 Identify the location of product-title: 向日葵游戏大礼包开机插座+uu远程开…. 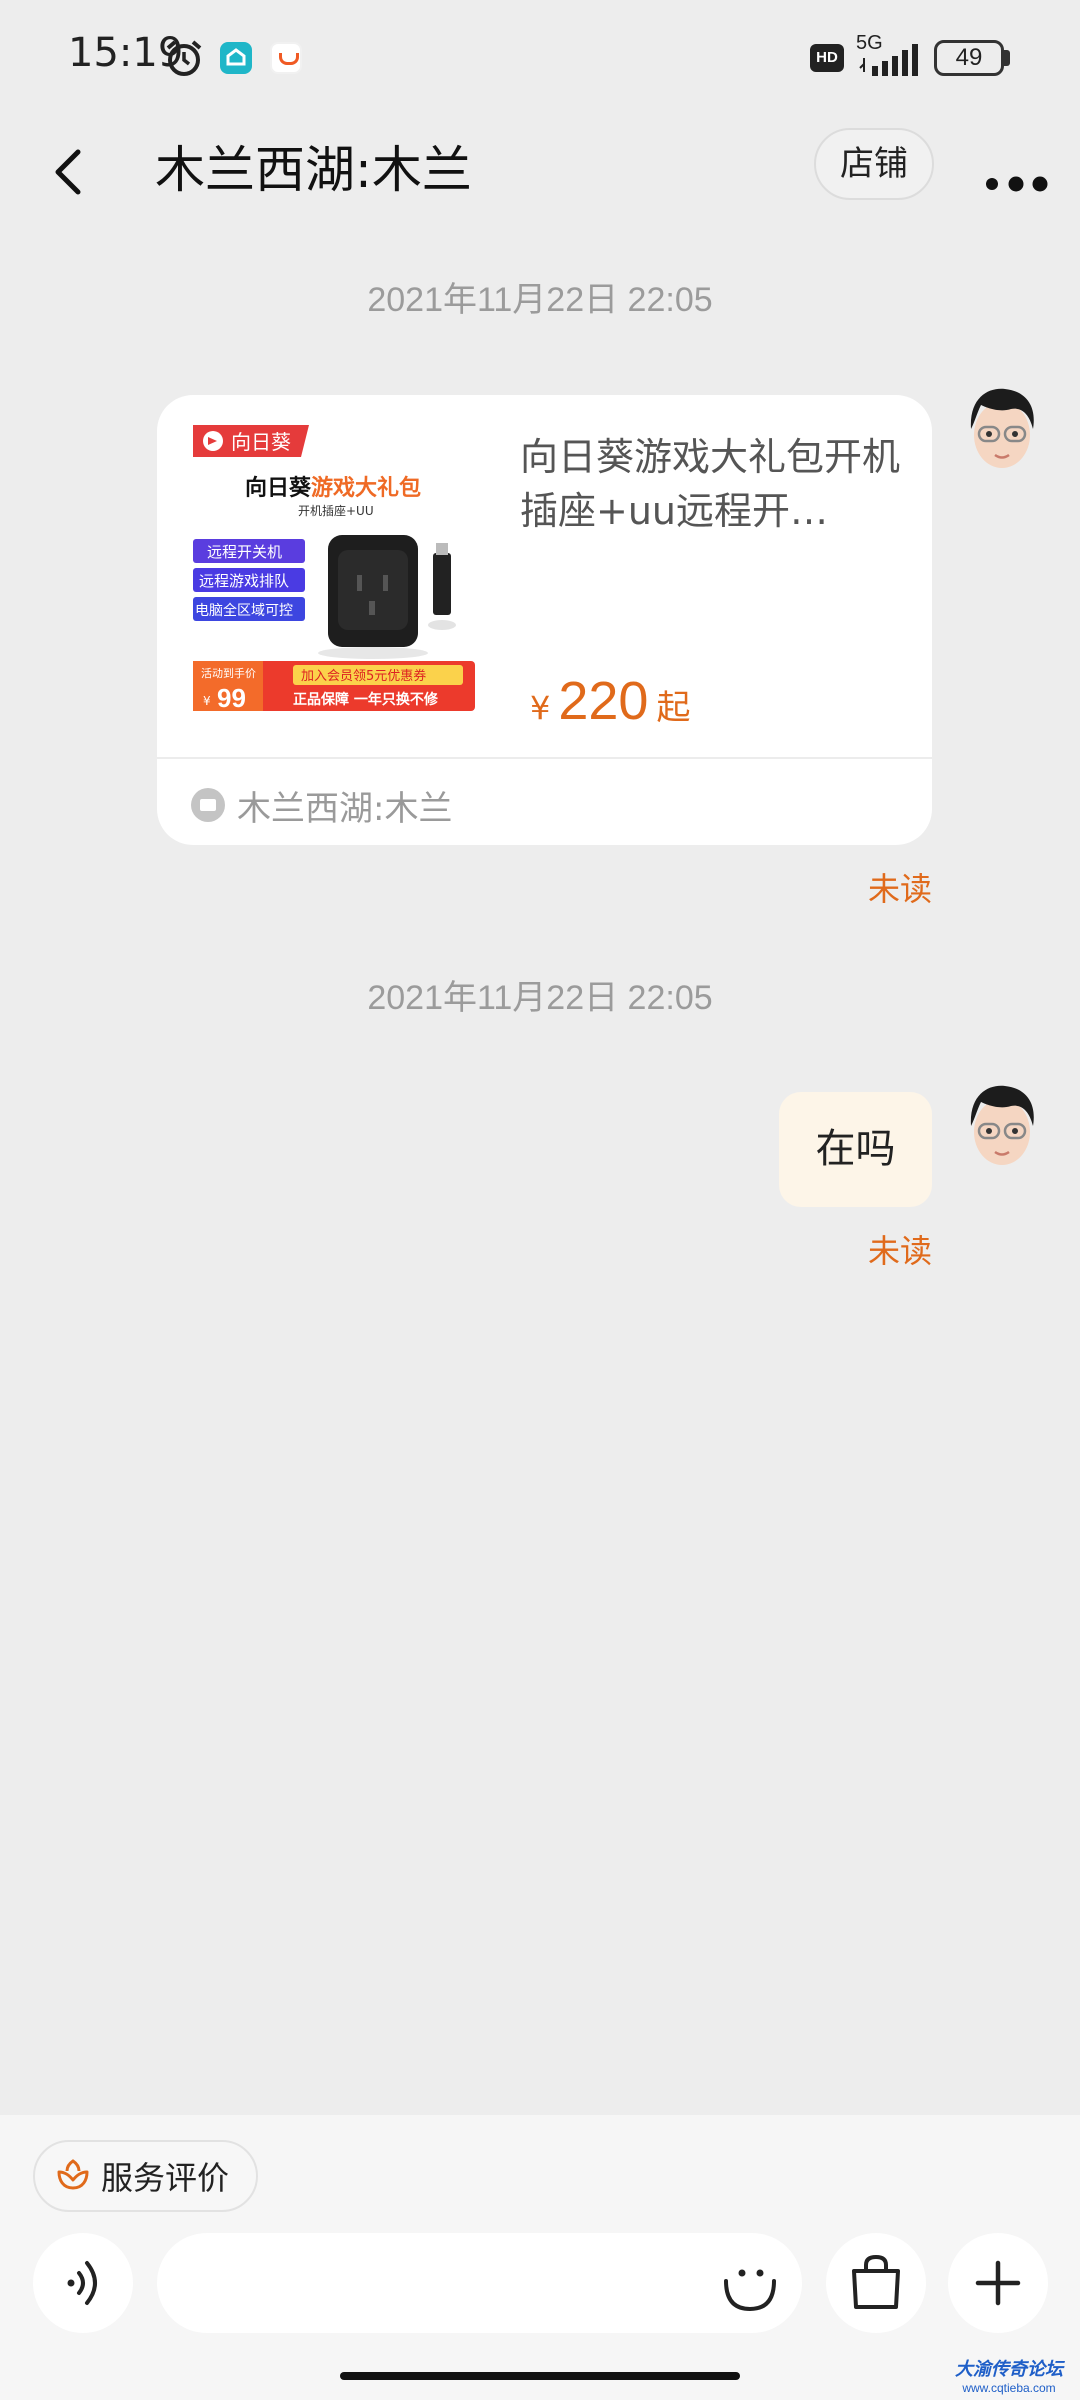
(710, 484).